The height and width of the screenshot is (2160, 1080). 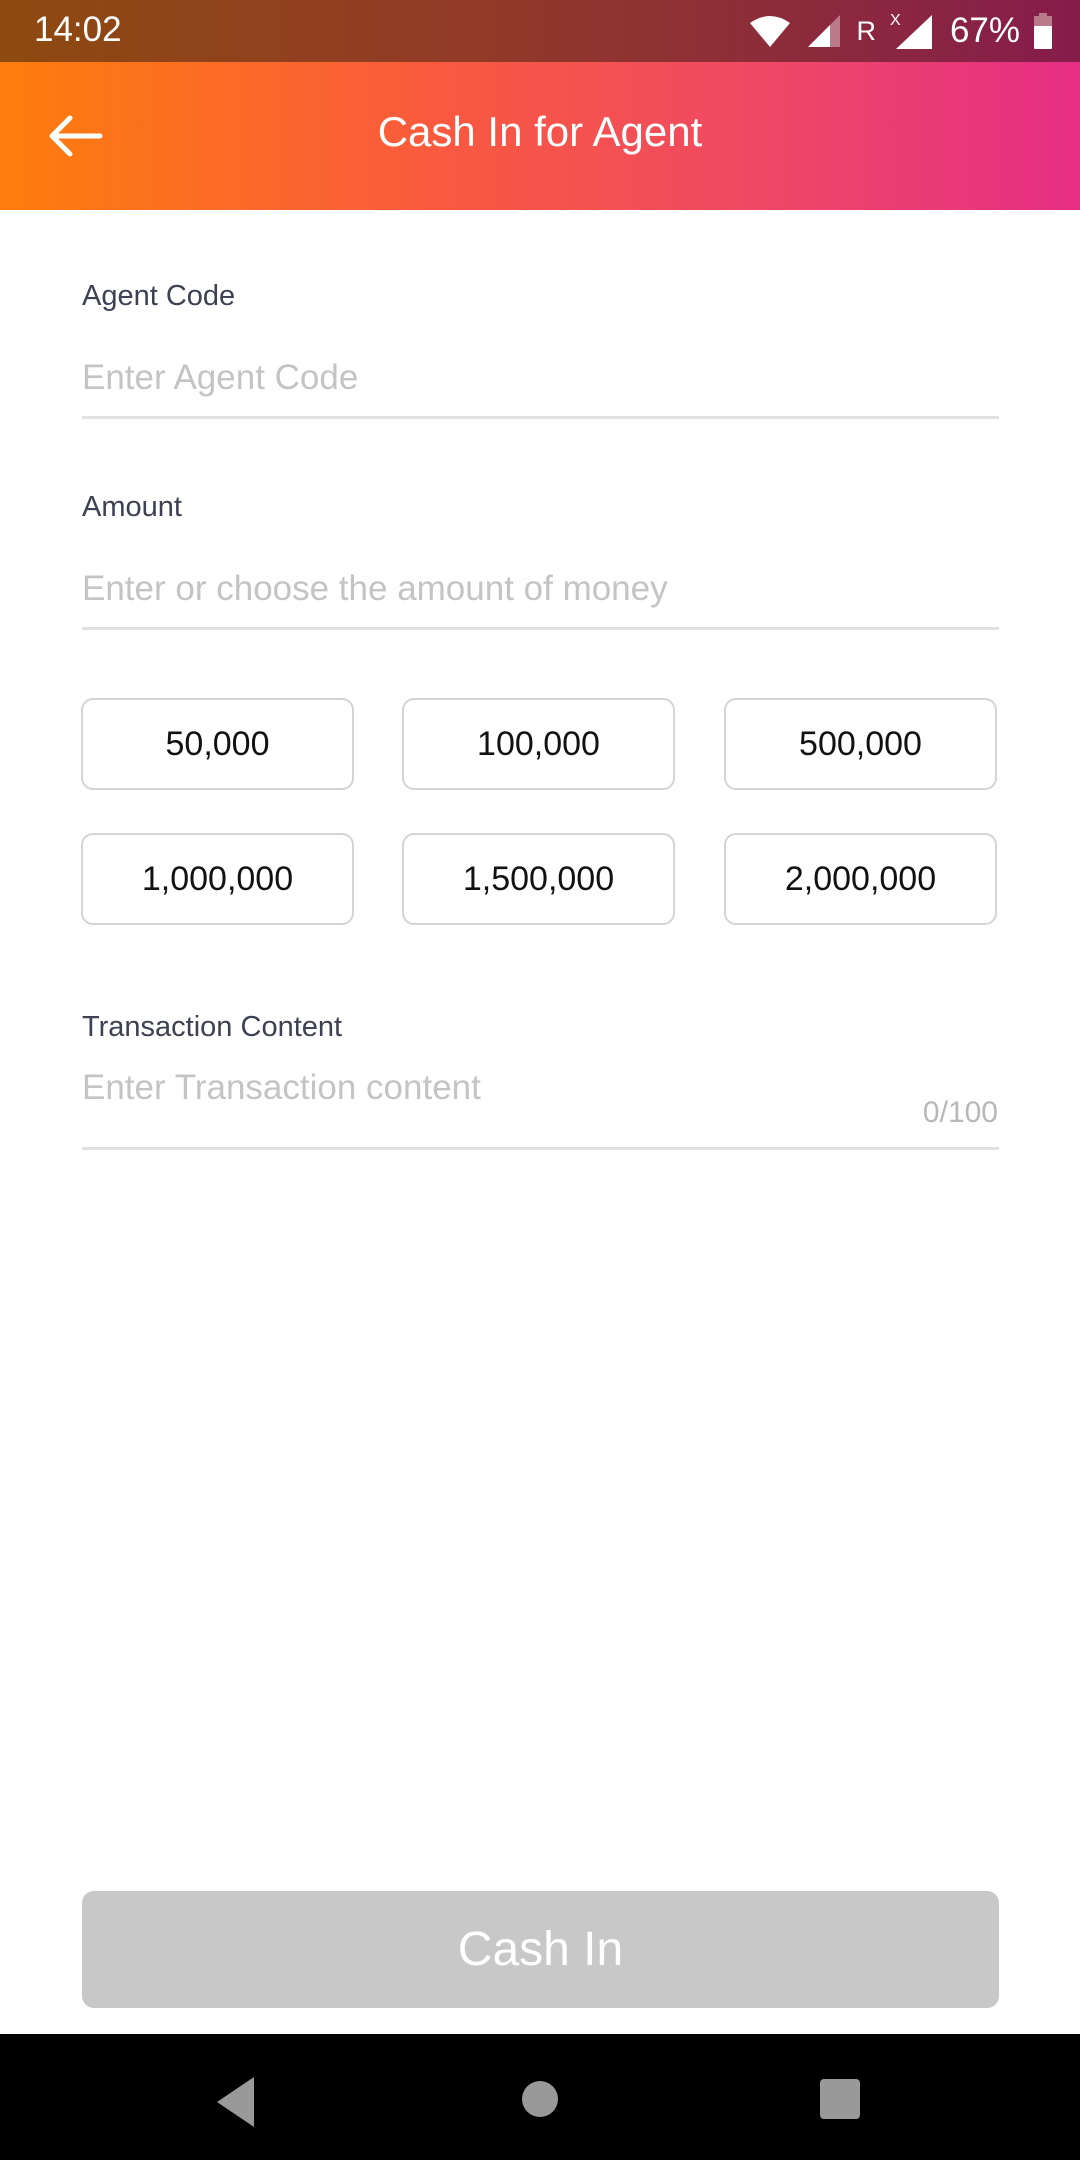 I want to click on no-data-signal-icon: X, so click(x=911, y=30).